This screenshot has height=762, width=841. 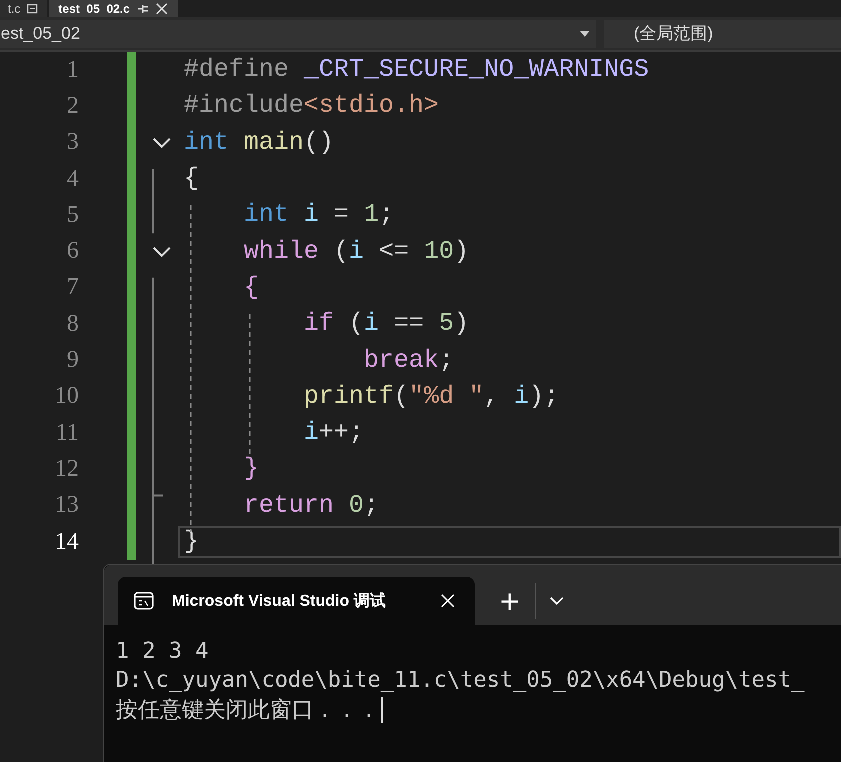 I want to click on line-number: 1, so click(x=72, y=70).